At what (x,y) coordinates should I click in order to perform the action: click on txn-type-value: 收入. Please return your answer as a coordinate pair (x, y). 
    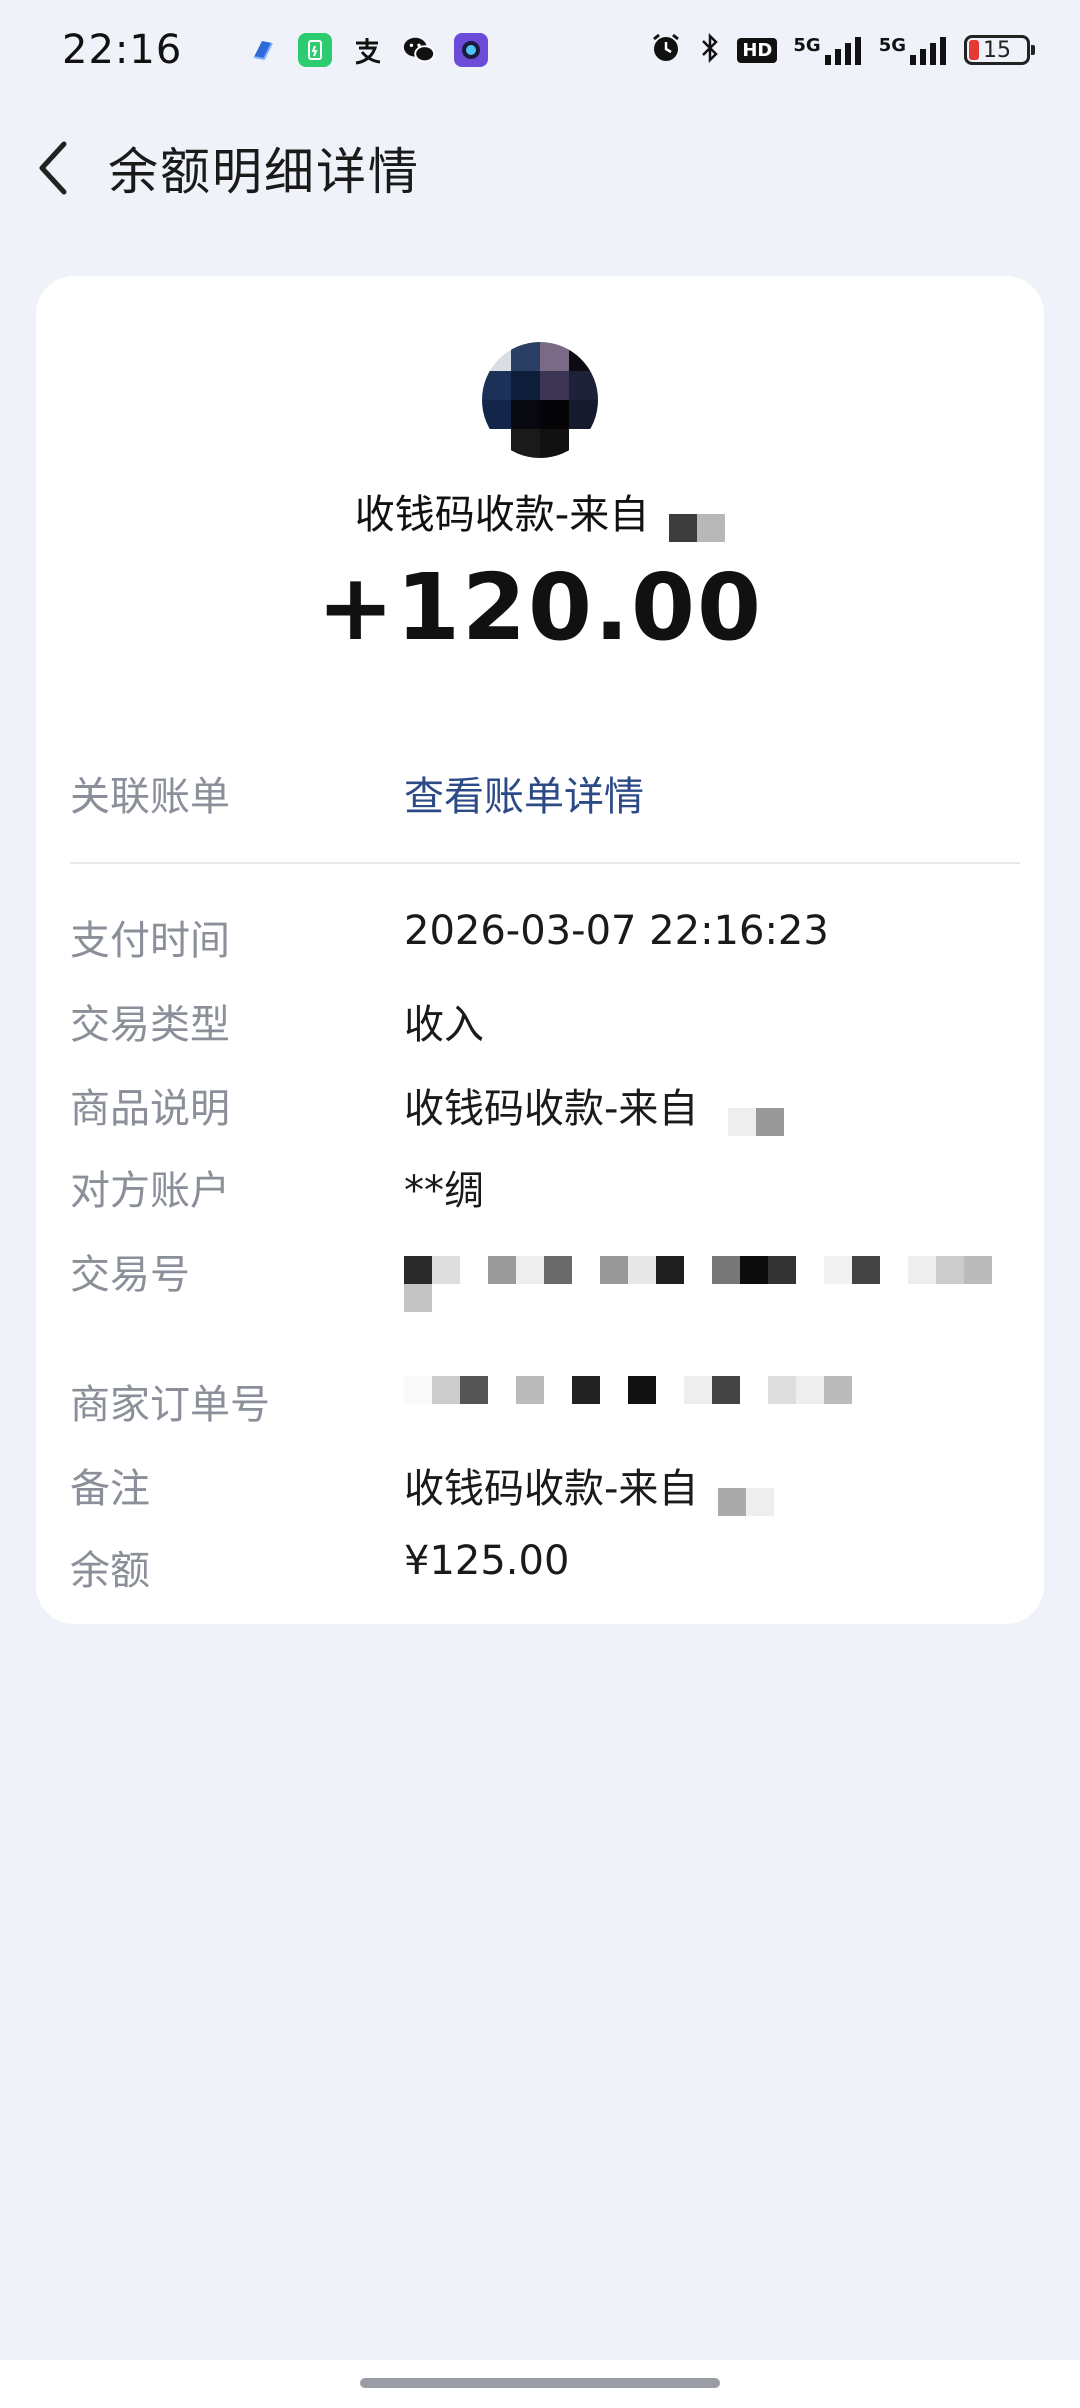
    Looking at the image, I should click on (444, 1025).